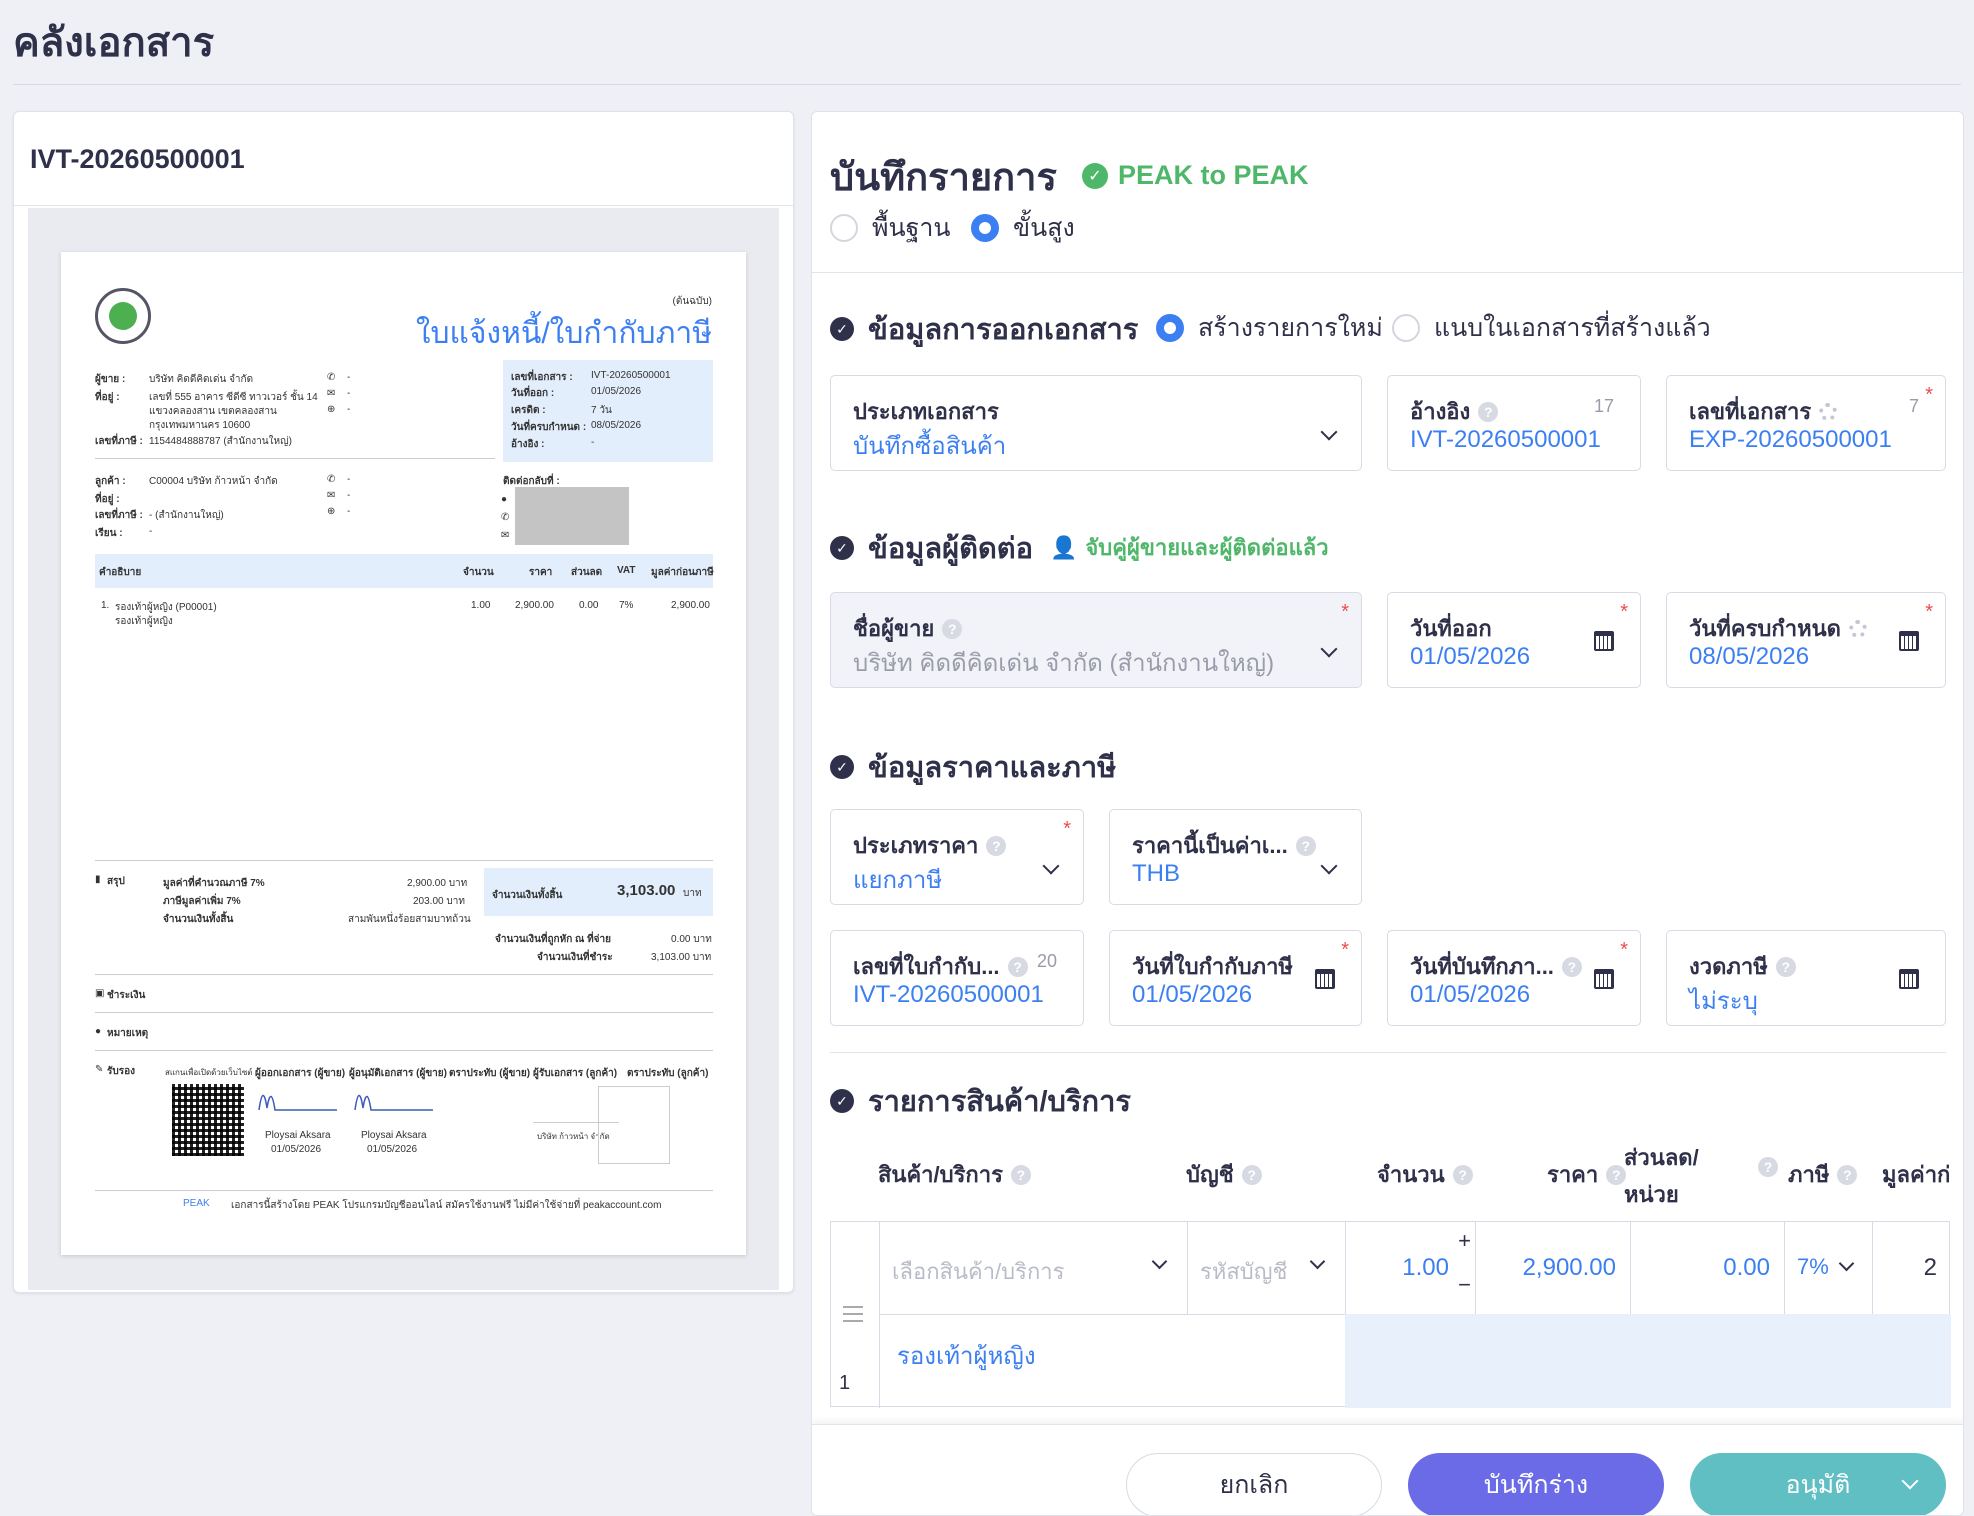  What do you see at coordinates (1661, 1176) in the screenshot?
I see `col-discount: ส่วนลด/หน่วย` at bounding box center [1661, 1176].